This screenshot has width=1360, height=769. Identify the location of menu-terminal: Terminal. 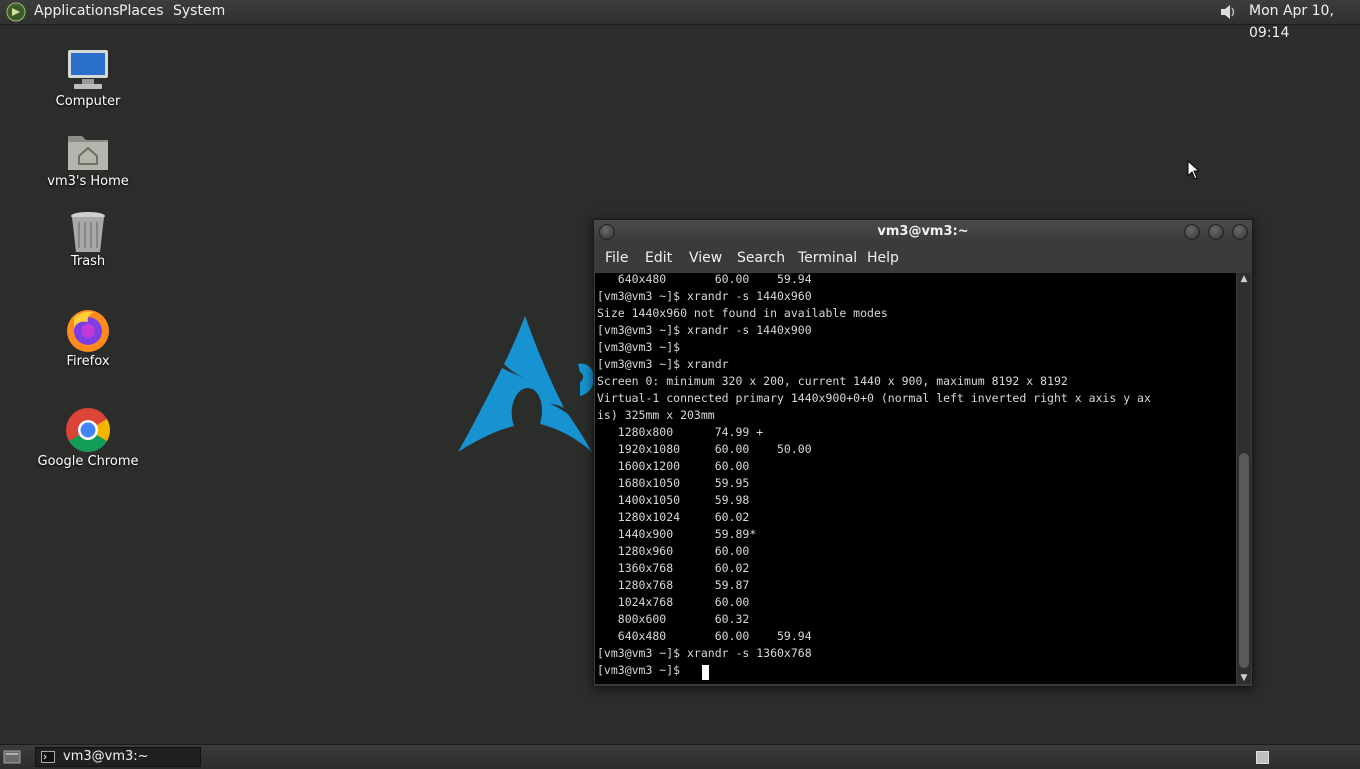
(827, 258).